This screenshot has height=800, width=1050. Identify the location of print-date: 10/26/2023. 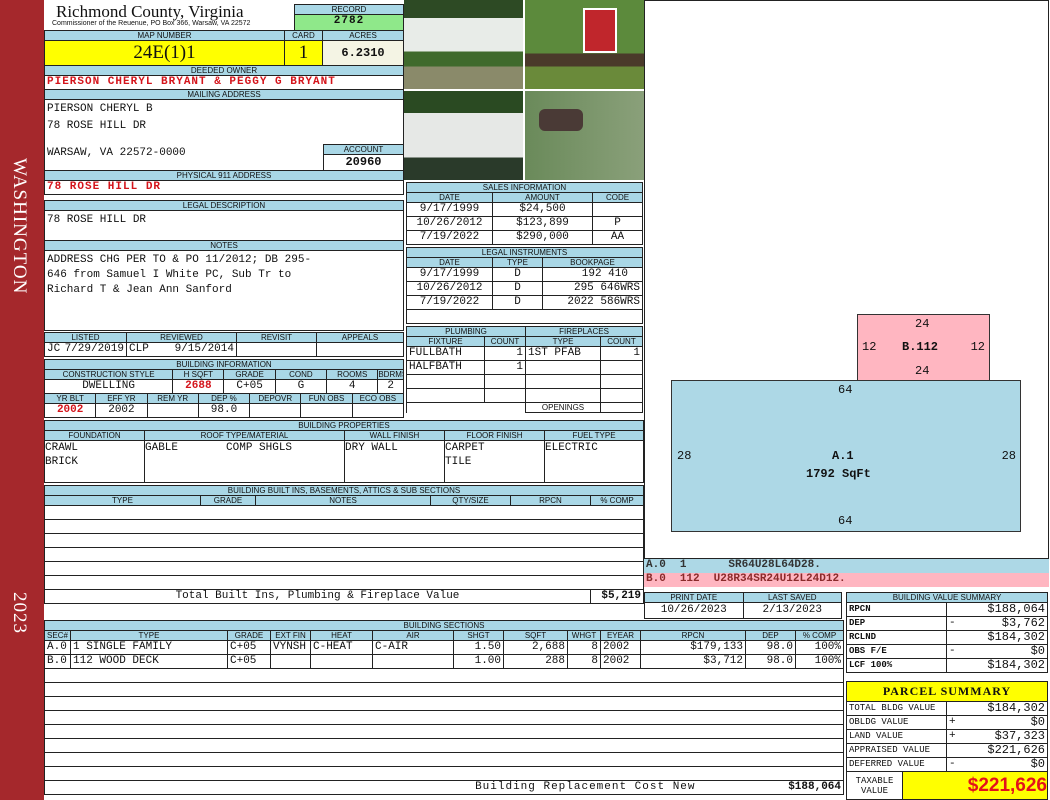
(694, 610).